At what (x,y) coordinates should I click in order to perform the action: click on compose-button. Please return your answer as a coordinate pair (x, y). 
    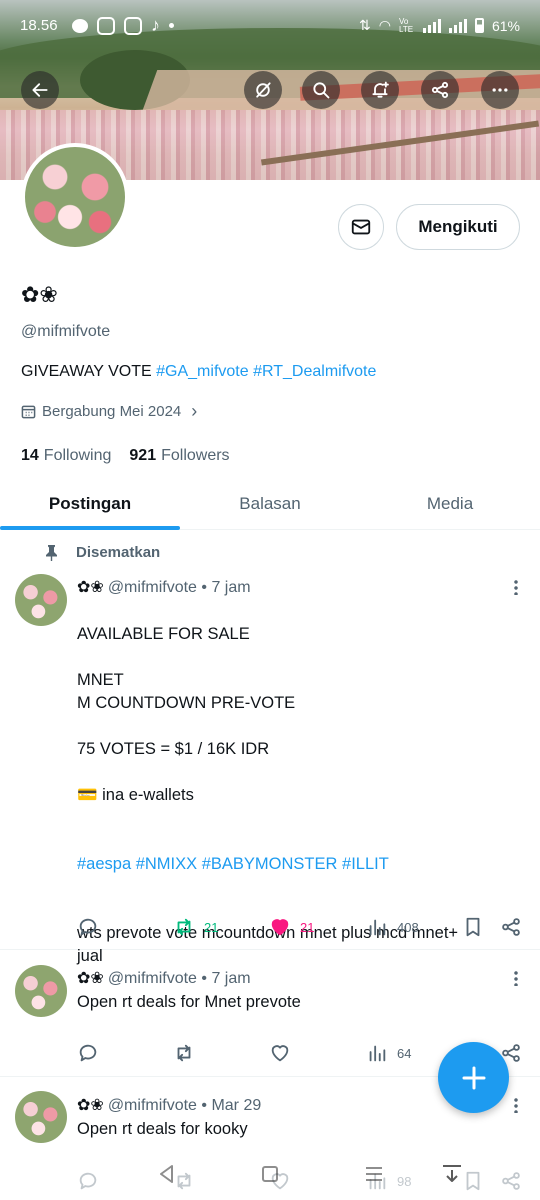
    Looking at the image, I should click on (473, 1077).